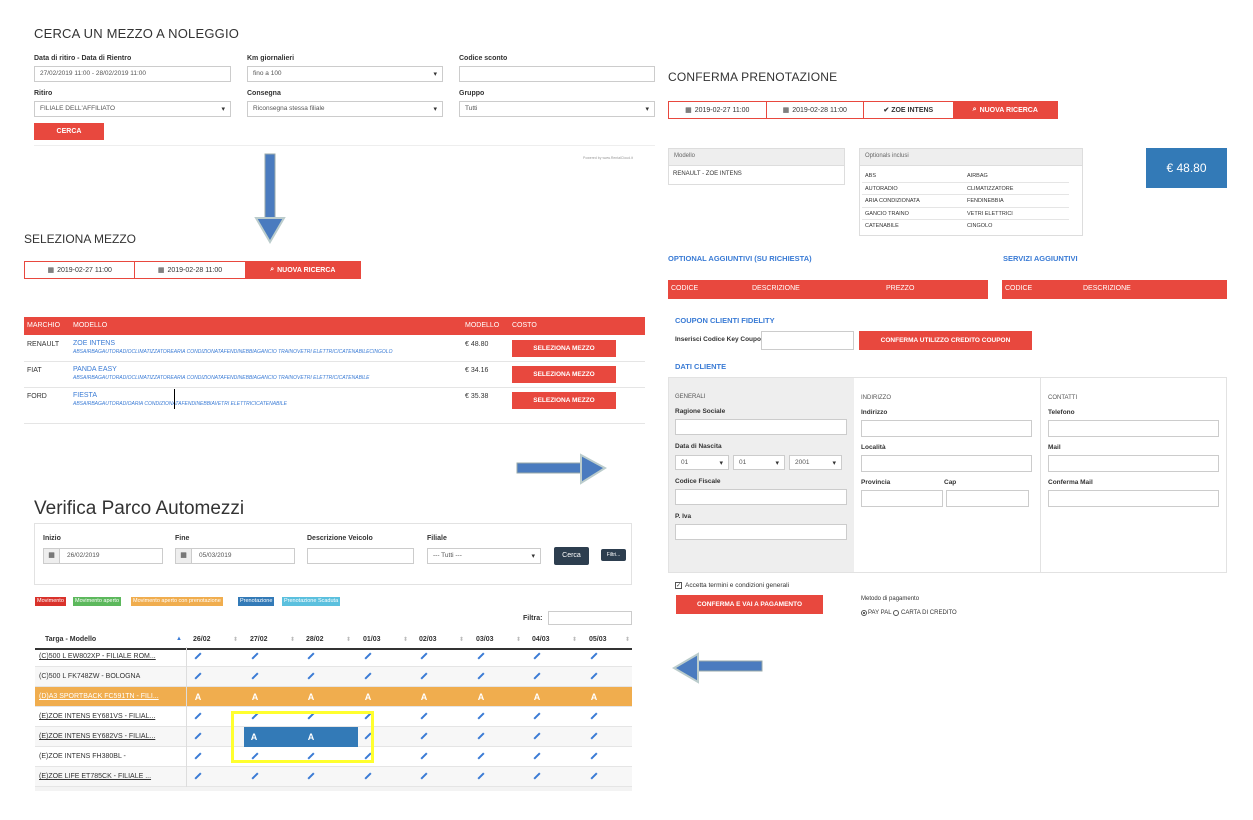 The height and width of the screenshot is (820, 1253). I want to click on search-button: CERCA, so click(69, 131).